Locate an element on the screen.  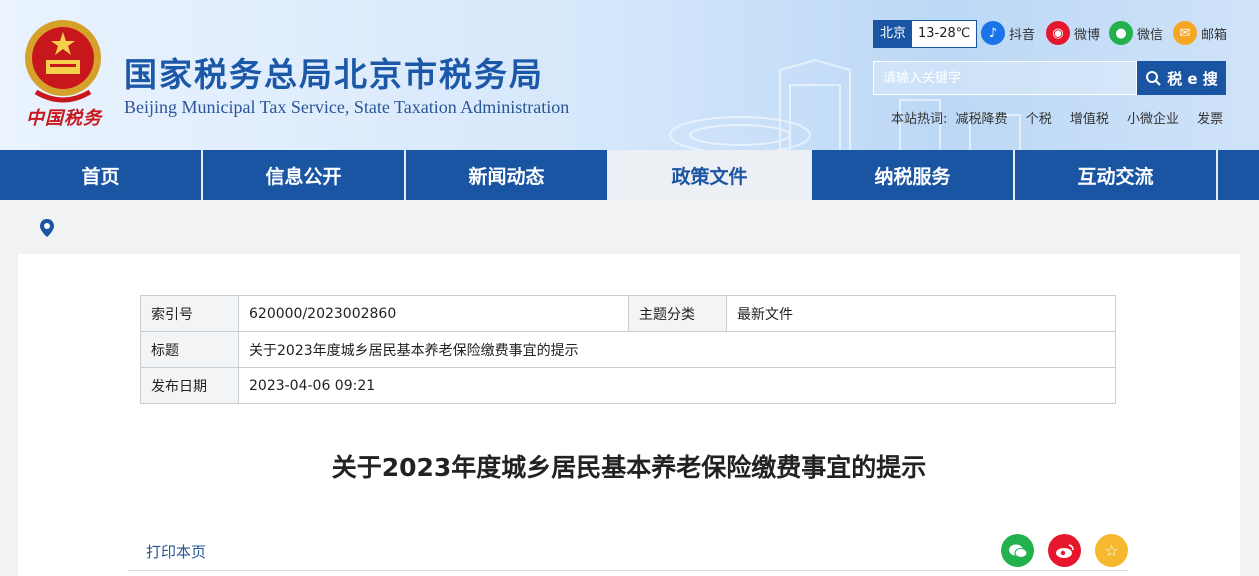
nav-home: 首页 is located at coordinates (101, 175).